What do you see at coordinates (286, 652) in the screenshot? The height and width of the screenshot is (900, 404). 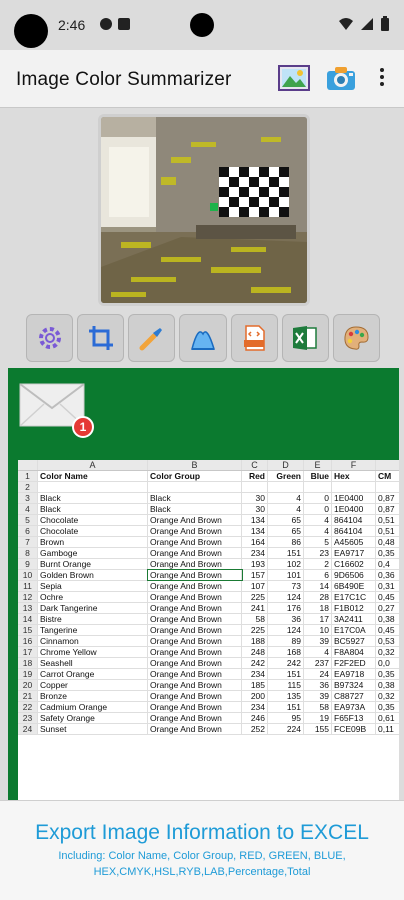 I see `sheet-cell: 168` at bounding box center [286, 652].